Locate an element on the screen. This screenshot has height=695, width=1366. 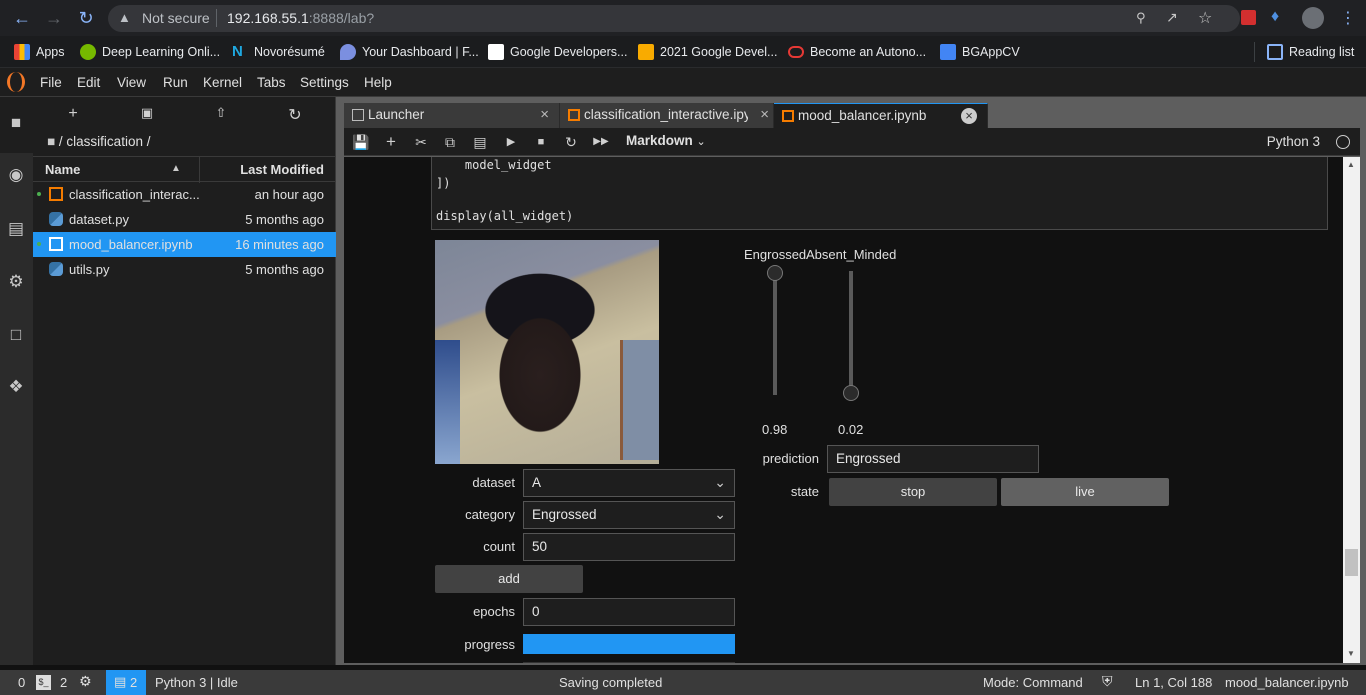
file-name: utils.py is located at coordinates (89, 269).